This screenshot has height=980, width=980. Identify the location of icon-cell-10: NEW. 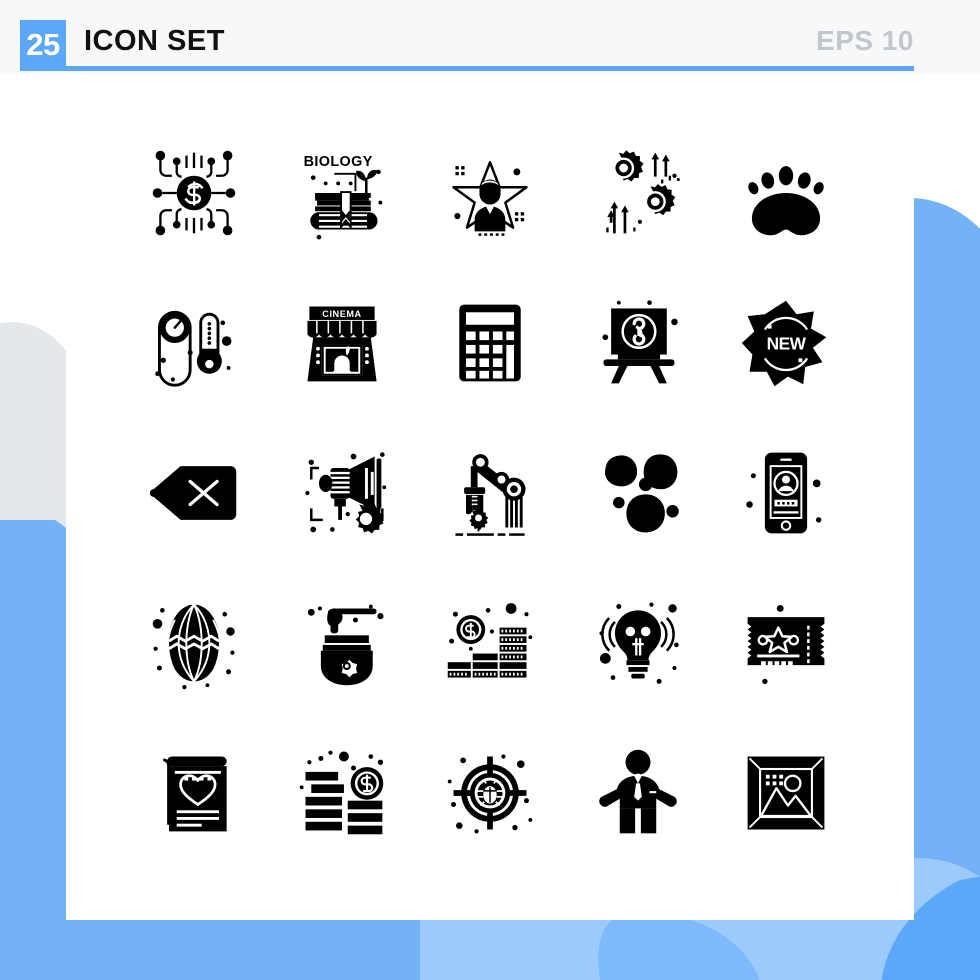
(786, 343).